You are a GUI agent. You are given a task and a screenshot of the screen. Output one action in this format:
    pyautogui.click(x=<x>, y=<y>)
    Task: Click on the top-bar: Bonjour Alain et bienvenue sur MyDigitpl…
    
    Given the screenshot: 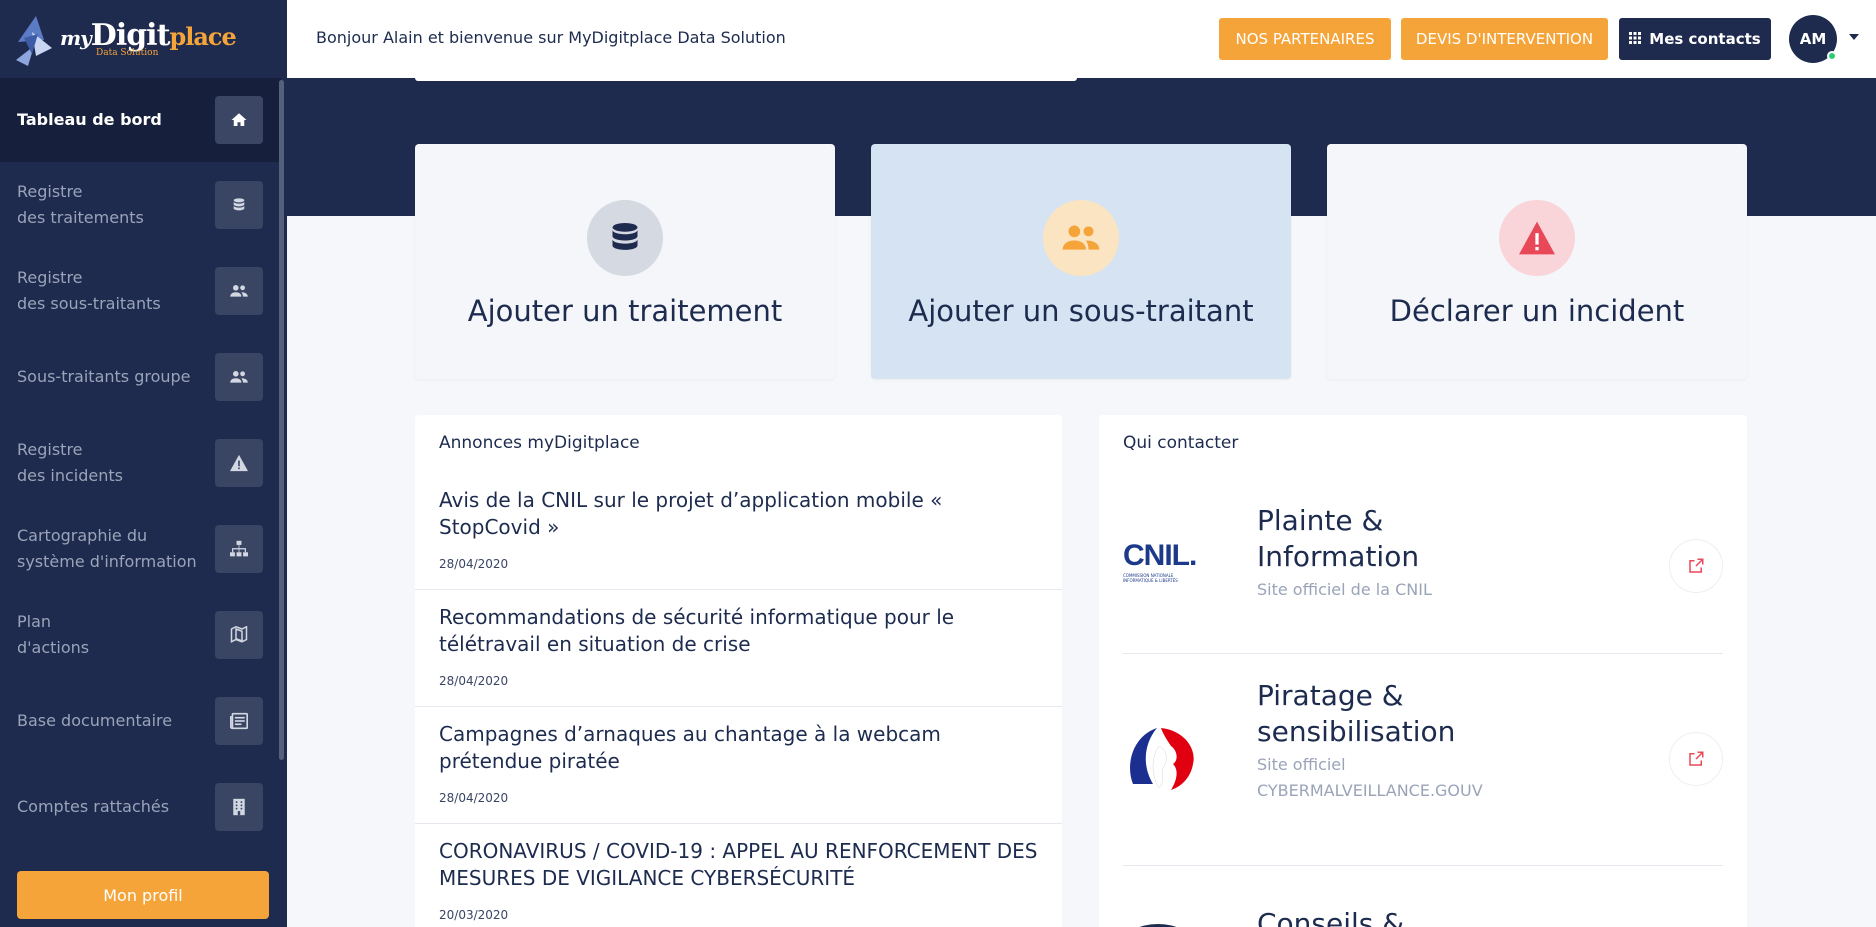 What is the action you would take?
    pyautogui.click(x=1081, y=39)
    